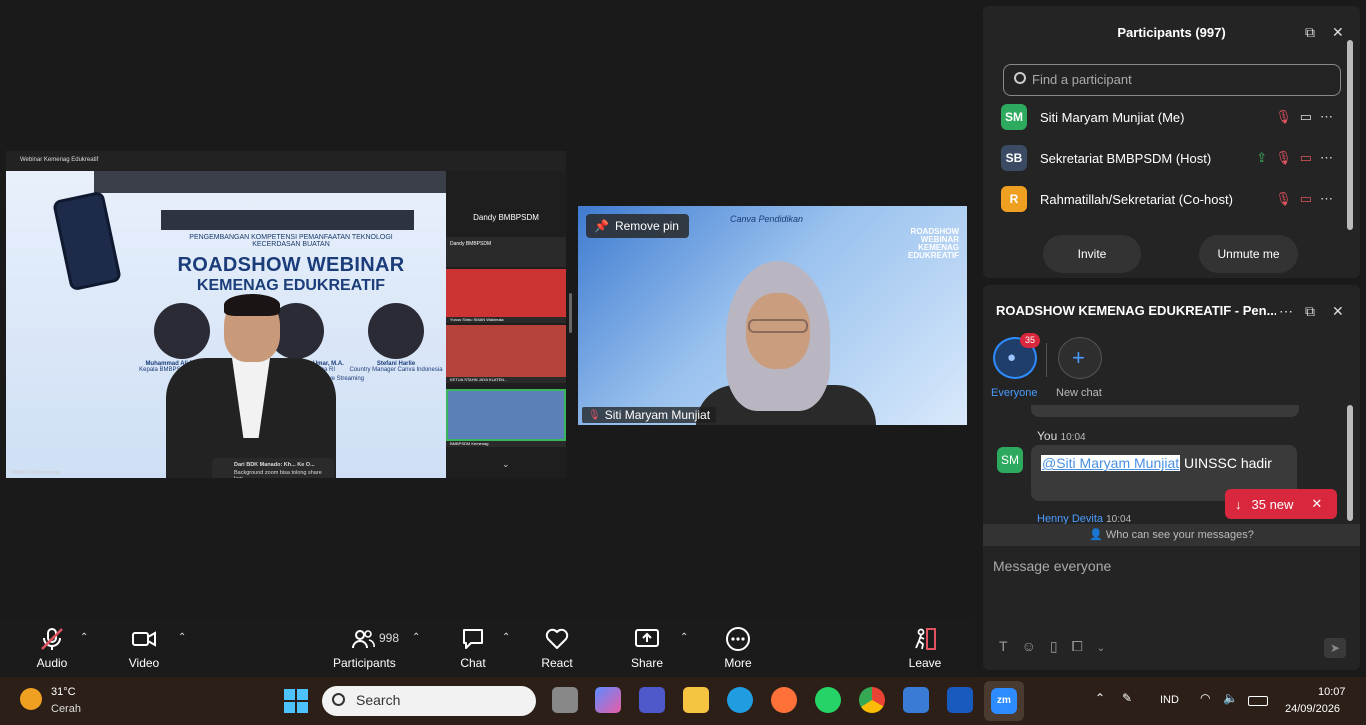  I want to click on video-options-caret: ⌃, so click(182, 637).